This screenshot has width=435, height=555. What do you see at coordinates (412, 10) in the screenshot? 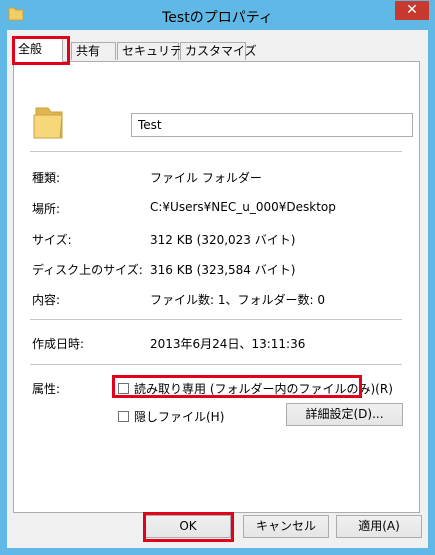
I see `close-button: ✕` at bounding box center [412, 10].